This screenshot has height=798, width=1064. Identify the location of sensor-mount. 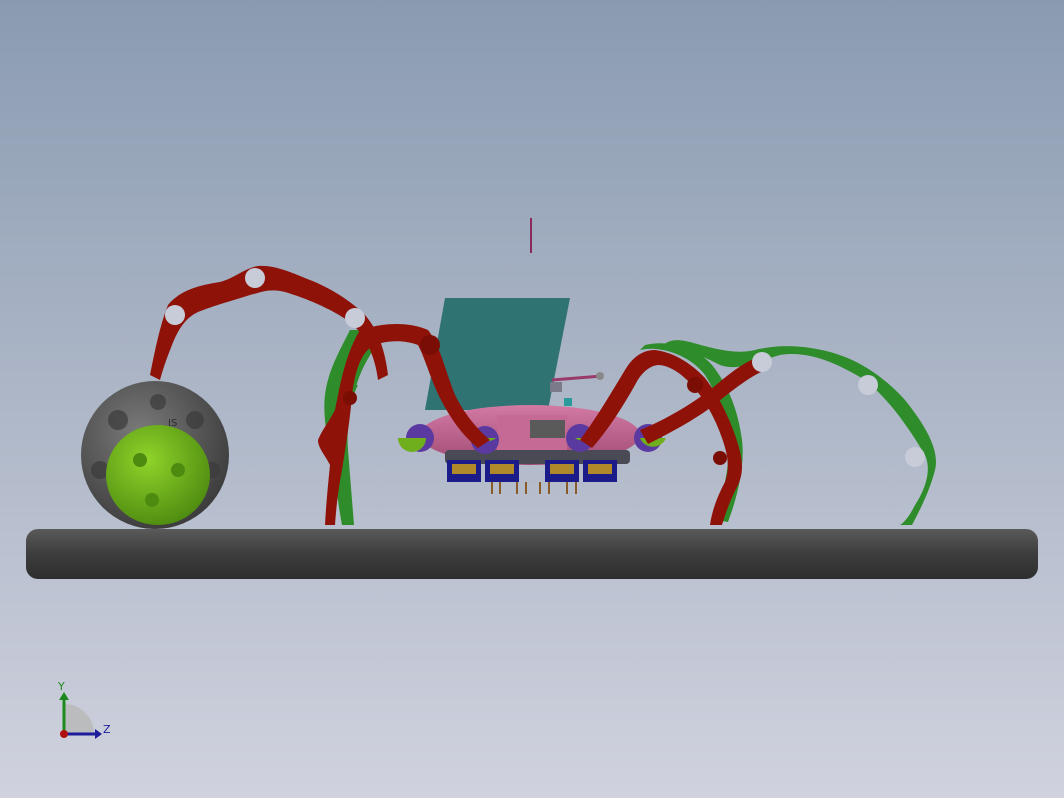
(556, 387).